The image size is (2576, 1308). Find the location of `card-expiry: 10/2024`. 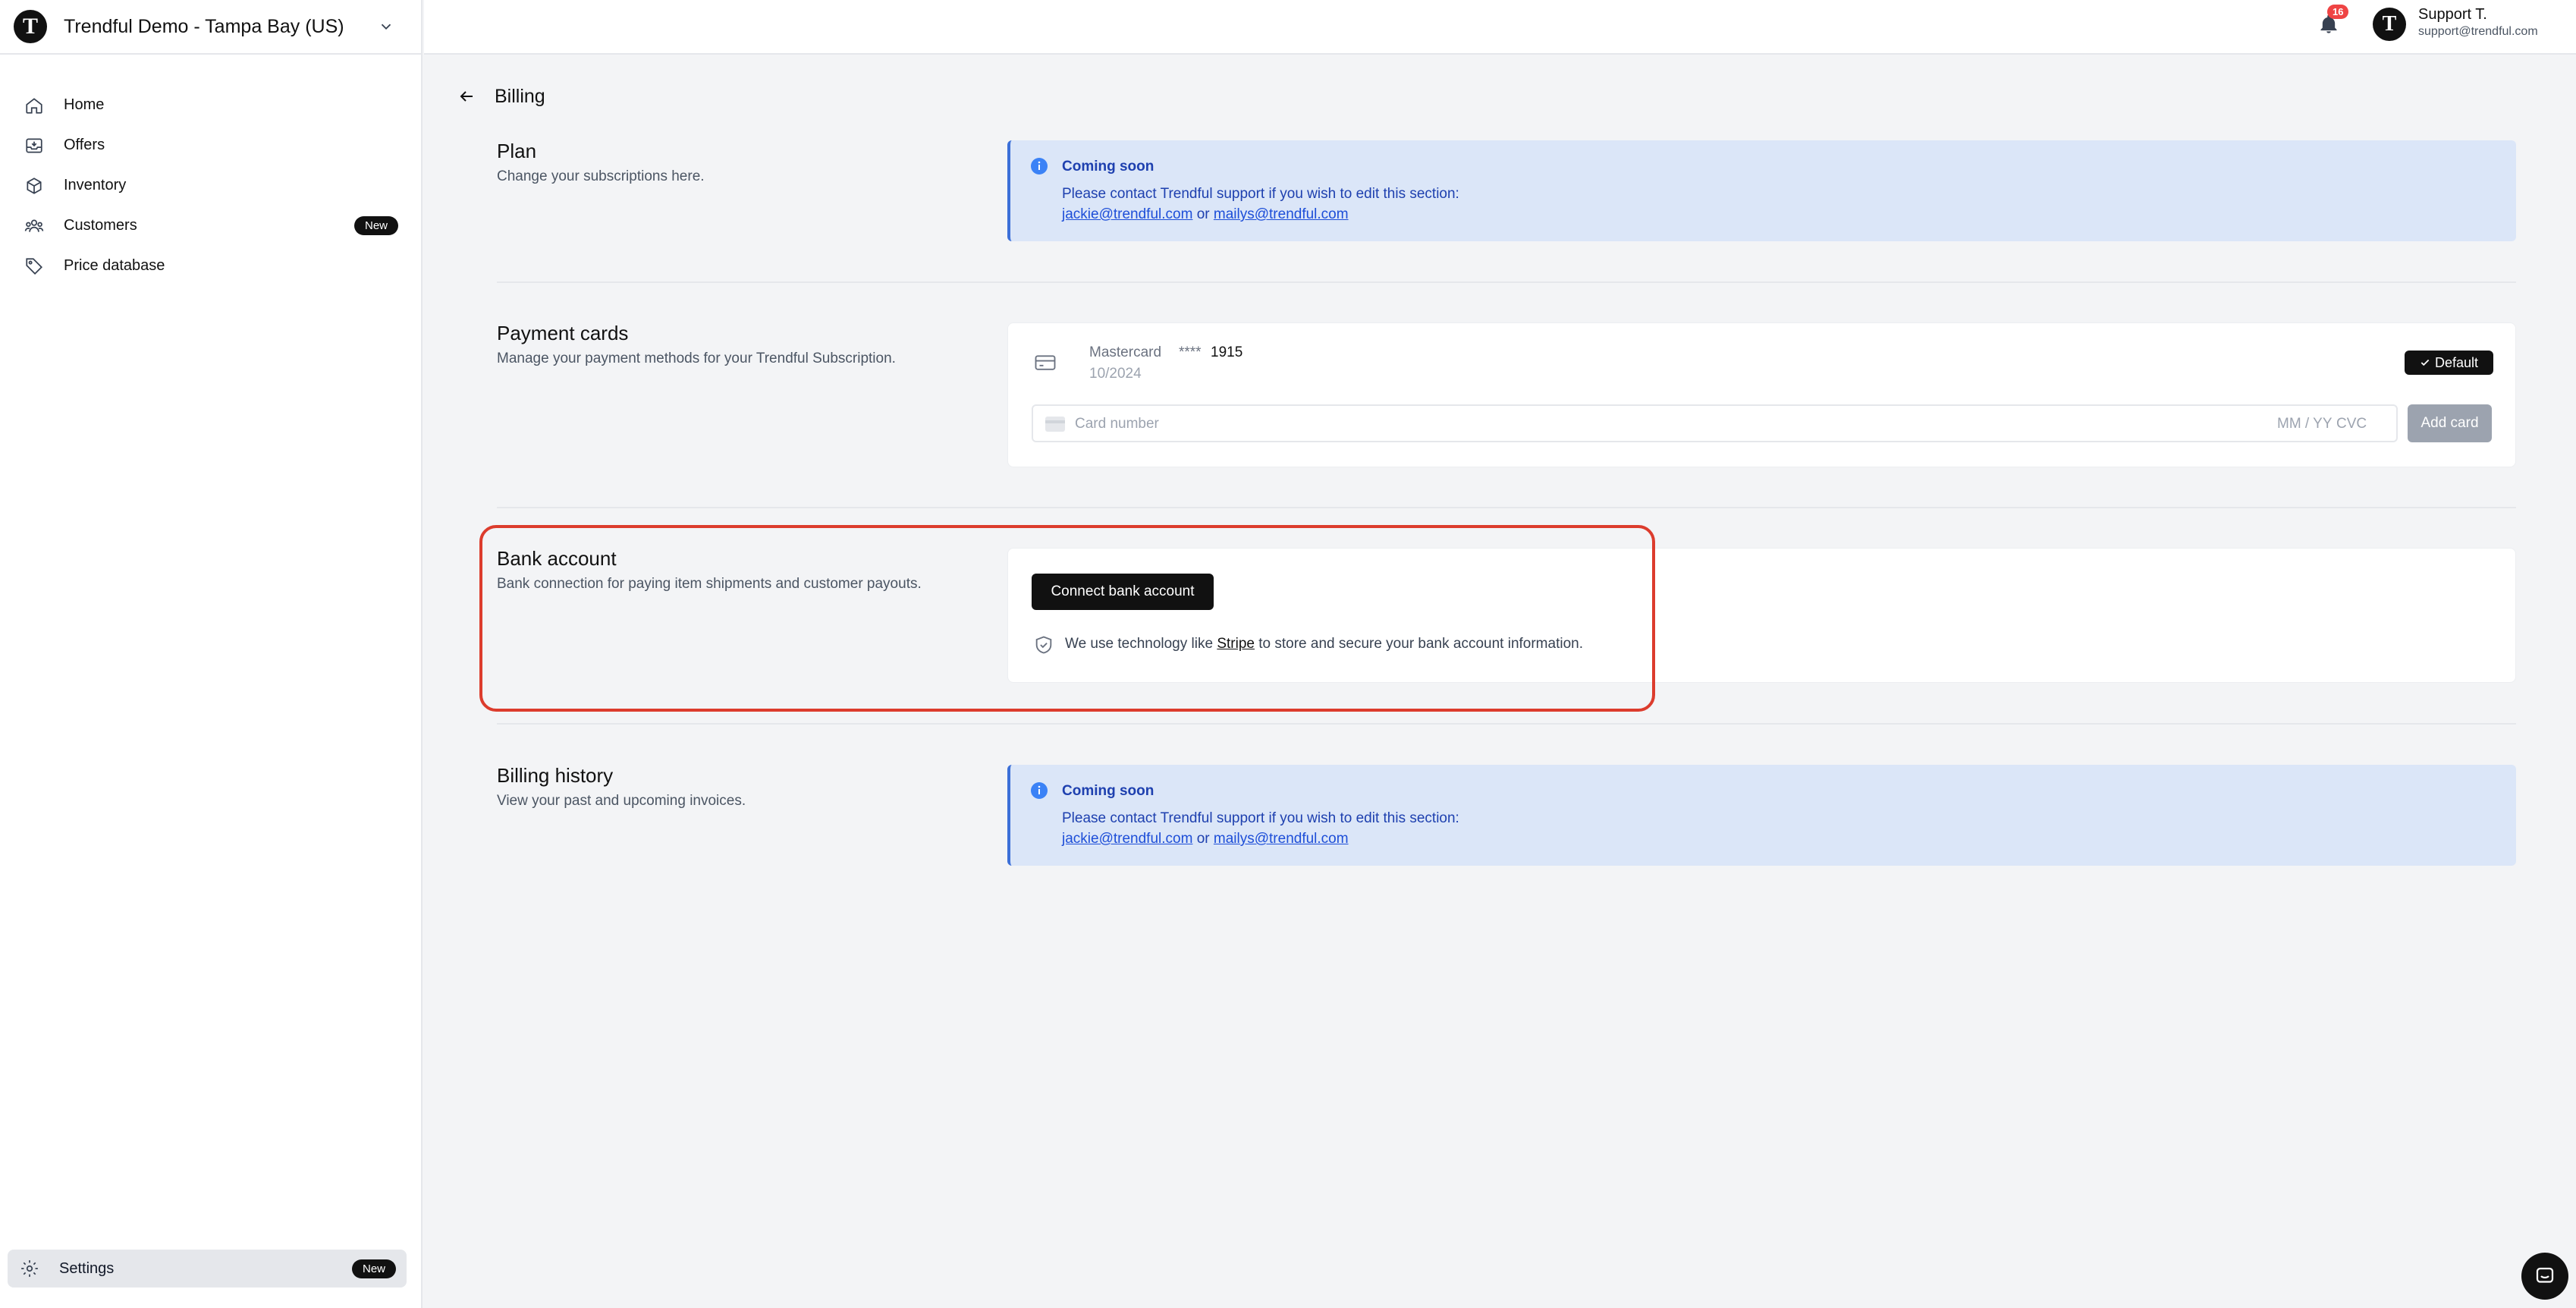

card-expiry: 10/2024 is located at coordinates (1115, 374).